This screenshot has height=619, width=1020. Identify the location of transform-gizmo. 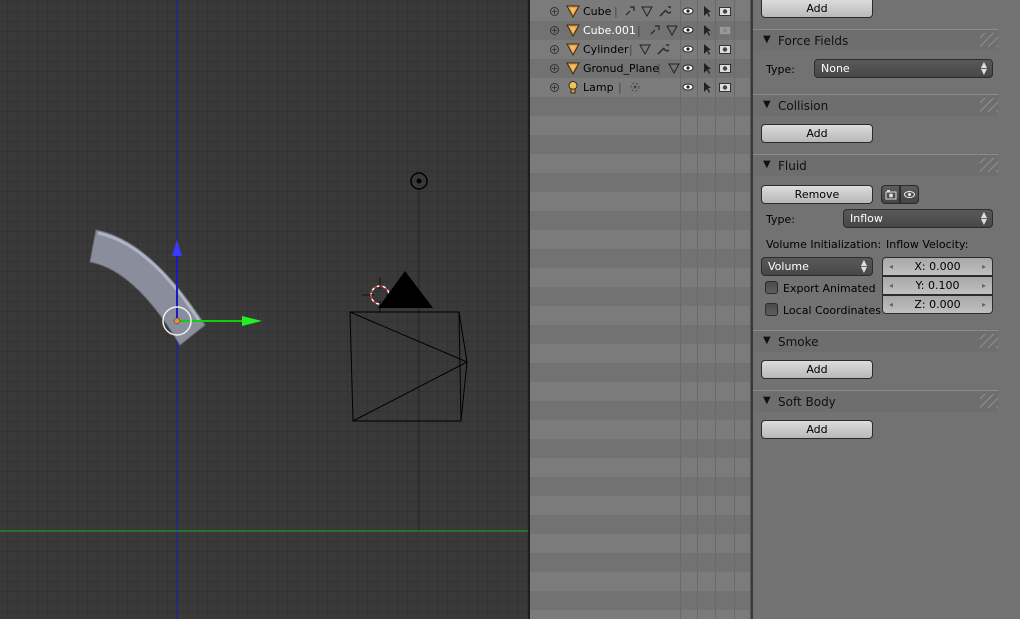
(212, 288).